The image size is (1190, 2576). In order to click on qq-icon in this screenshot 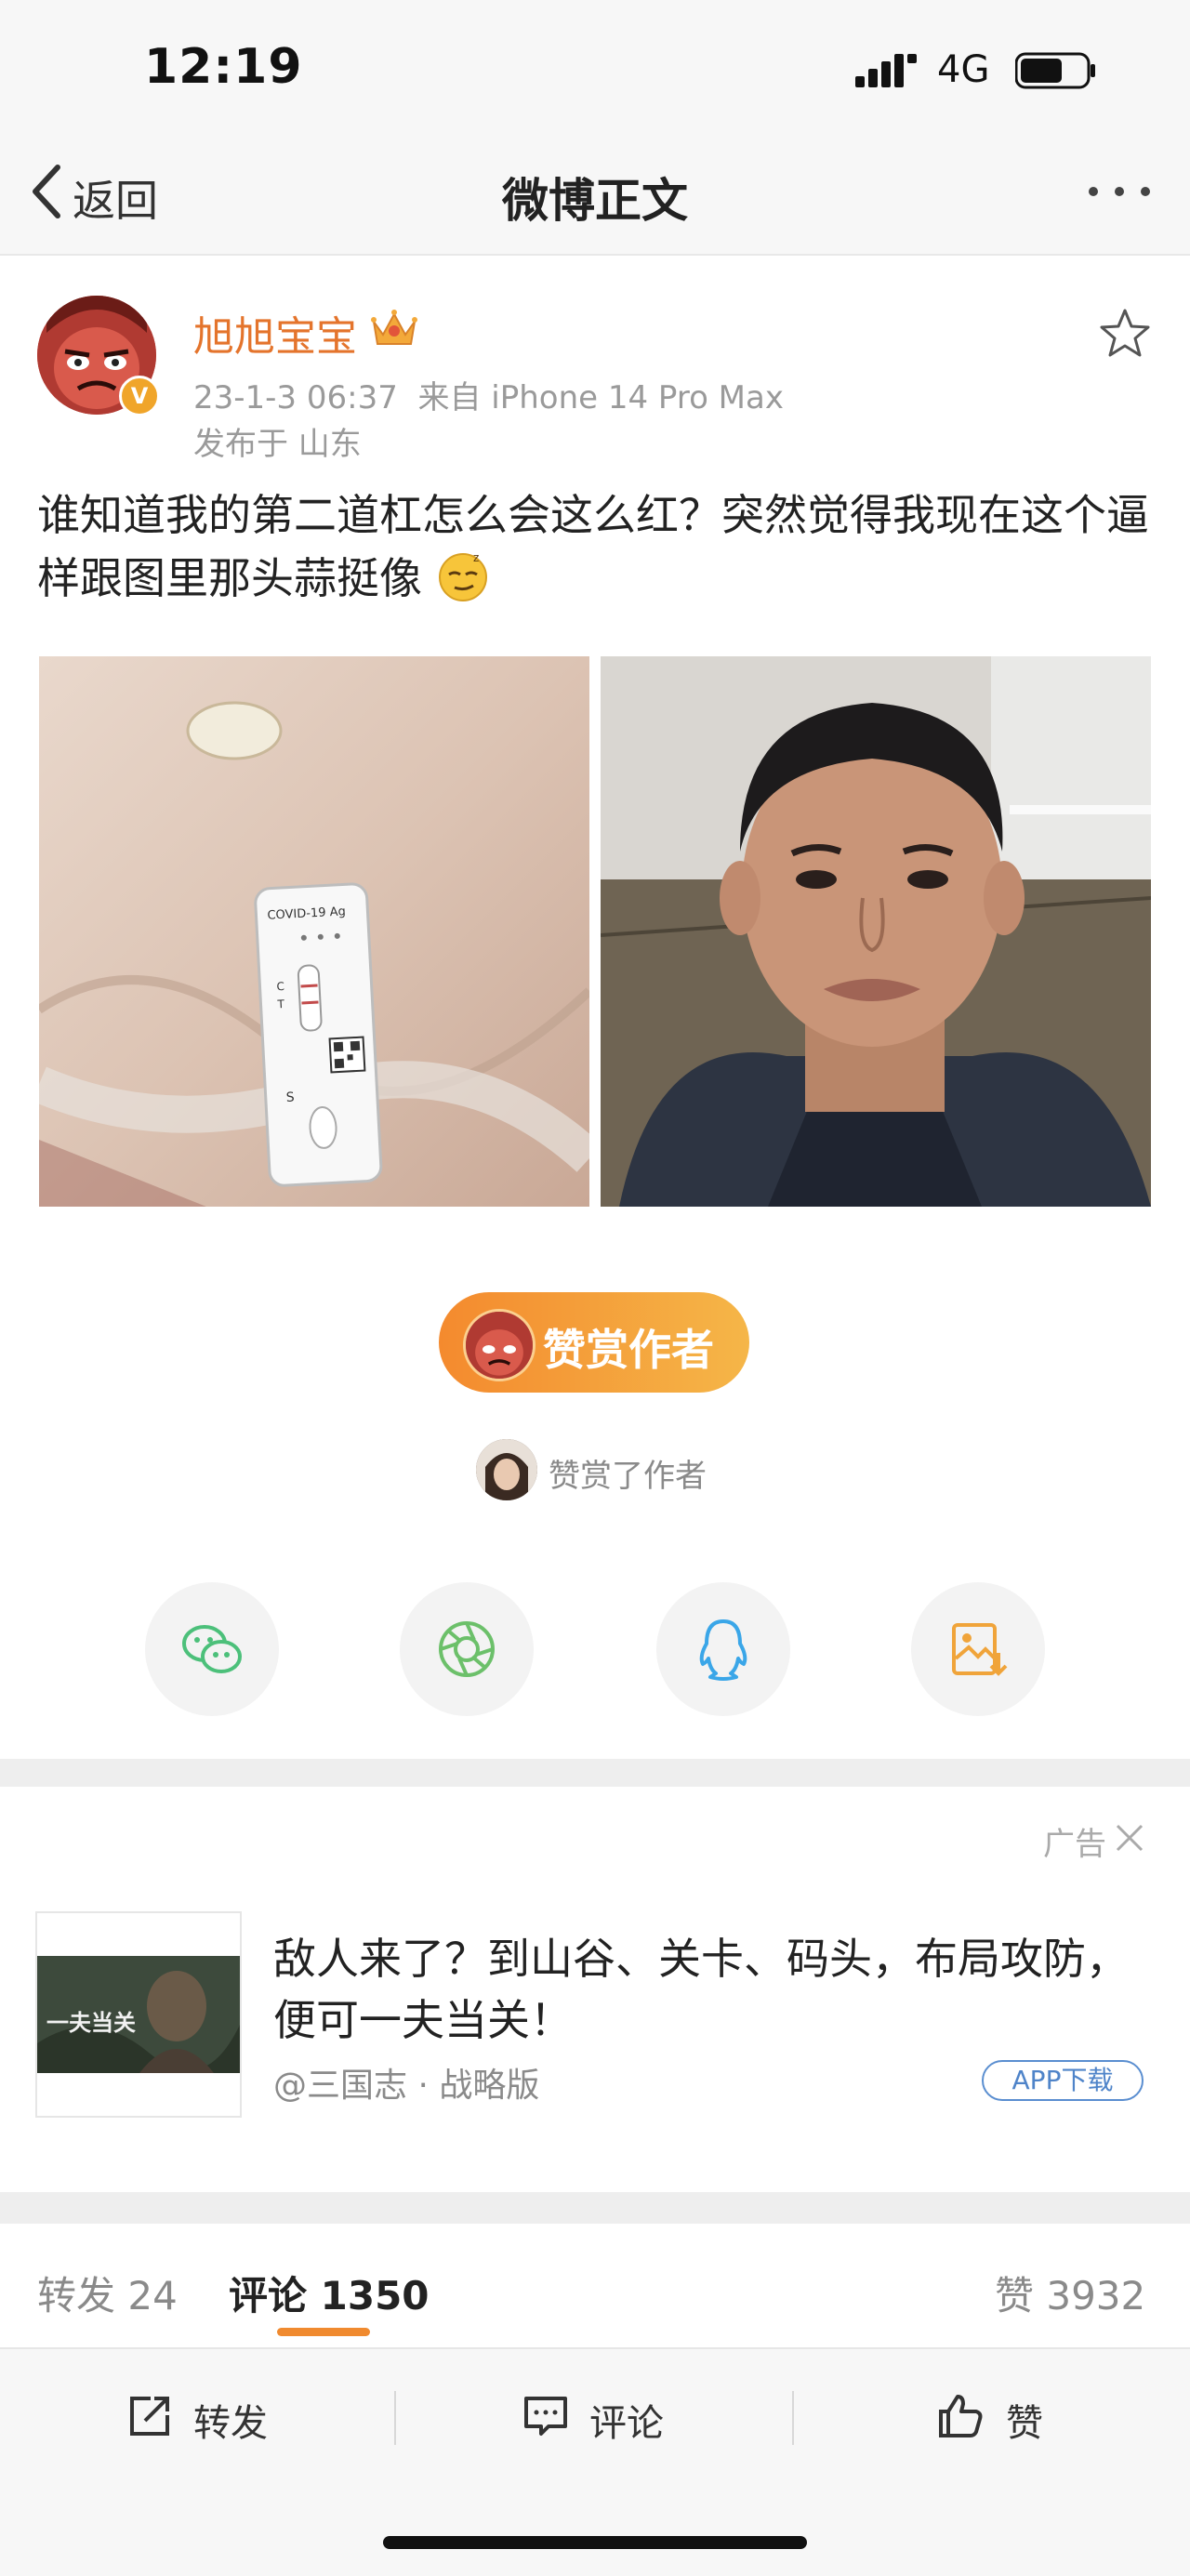, I will do `click(723, 1650)`.